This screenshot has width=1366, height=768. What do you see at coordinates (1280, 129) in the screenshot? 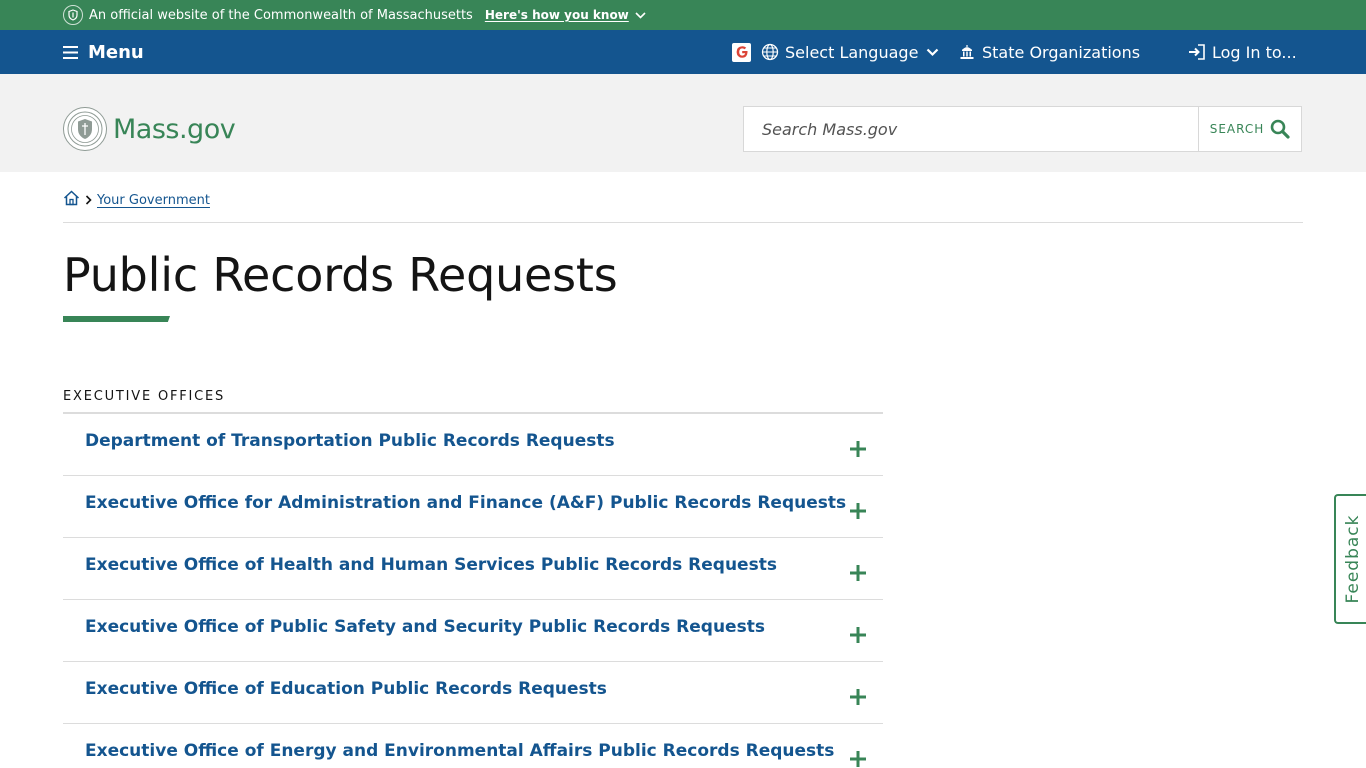
I see `search-icon` at bounding box center [1280, 129].